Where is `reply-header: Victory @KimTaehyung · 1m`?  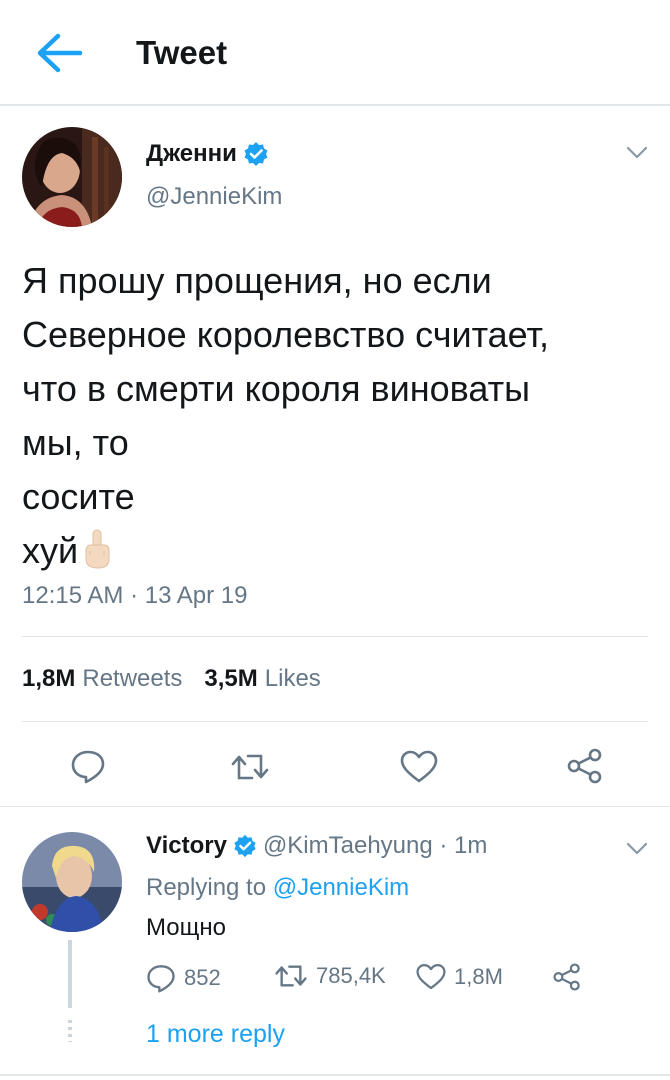
reply-header: Victory @KimTaehyung · 1m is located at coordinates (316, 846).